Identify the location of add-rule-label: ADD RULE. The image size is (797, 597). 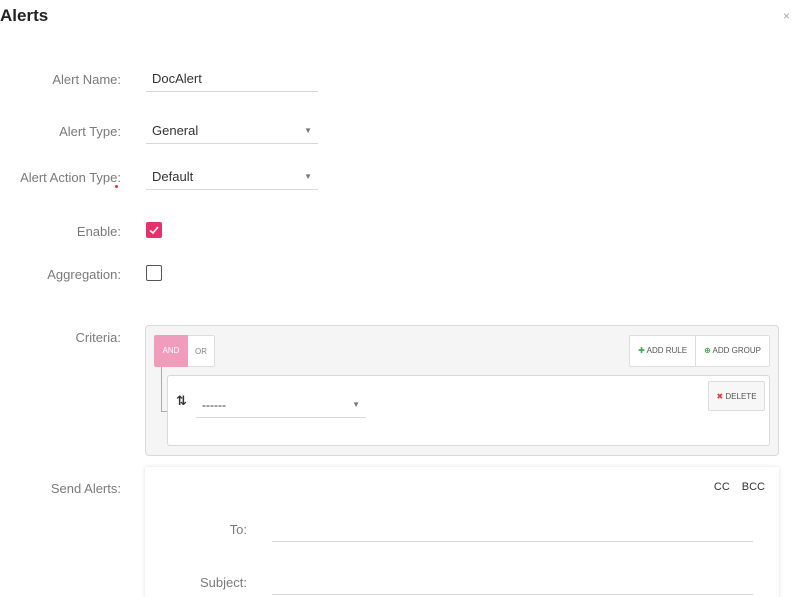
(667, 350).